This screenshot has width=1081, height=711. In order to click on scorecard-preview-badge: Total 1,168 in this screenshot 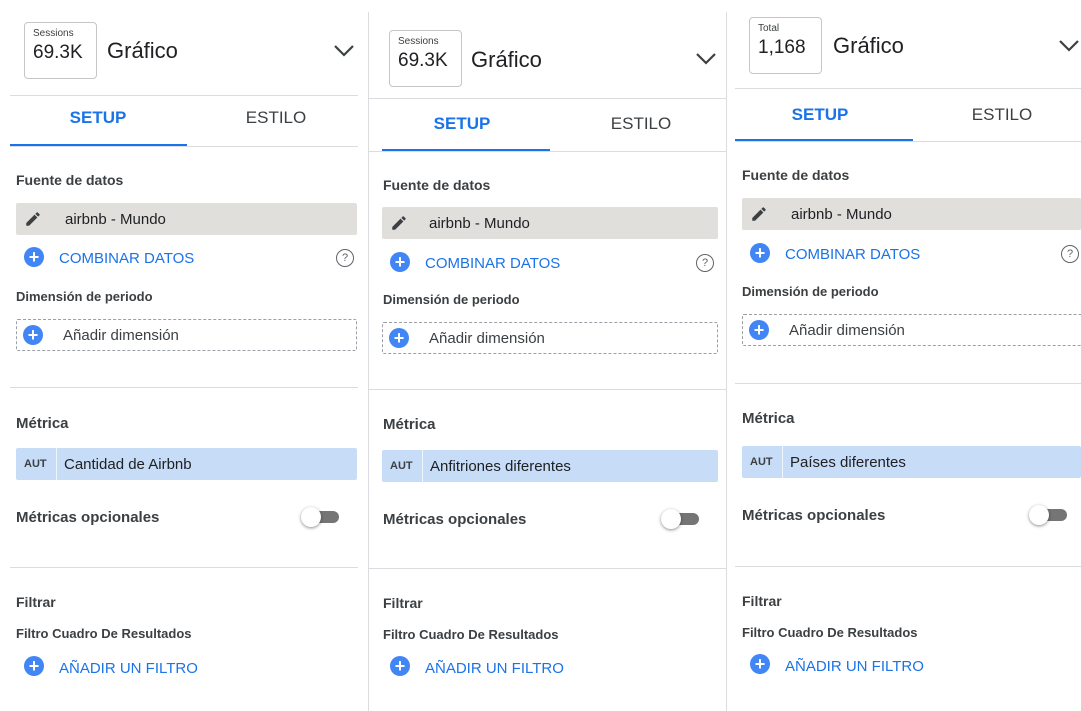, I will do `click(785, 45)`.